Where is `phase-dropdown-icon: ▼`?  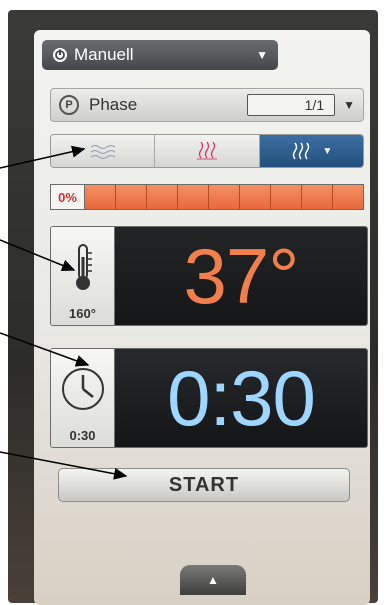 phase-dropdown-icon: ▼ is located at coordinates (349, 105).